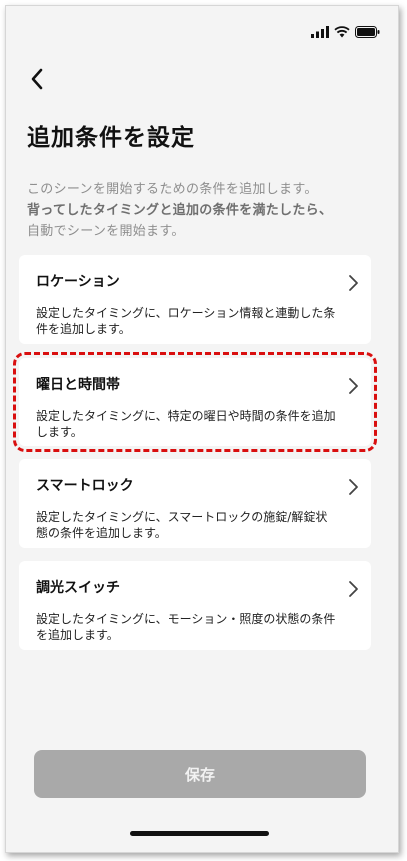 Image resolution: width=407 pixels, height=861 pixels. Describe the element at coordinates (195, 402) in the screenshot. I see `condition-card-weekday-time: 曜日と時間帯 設定したタイミングに、特定の曜日や時間の条件を追加します。` at that location.